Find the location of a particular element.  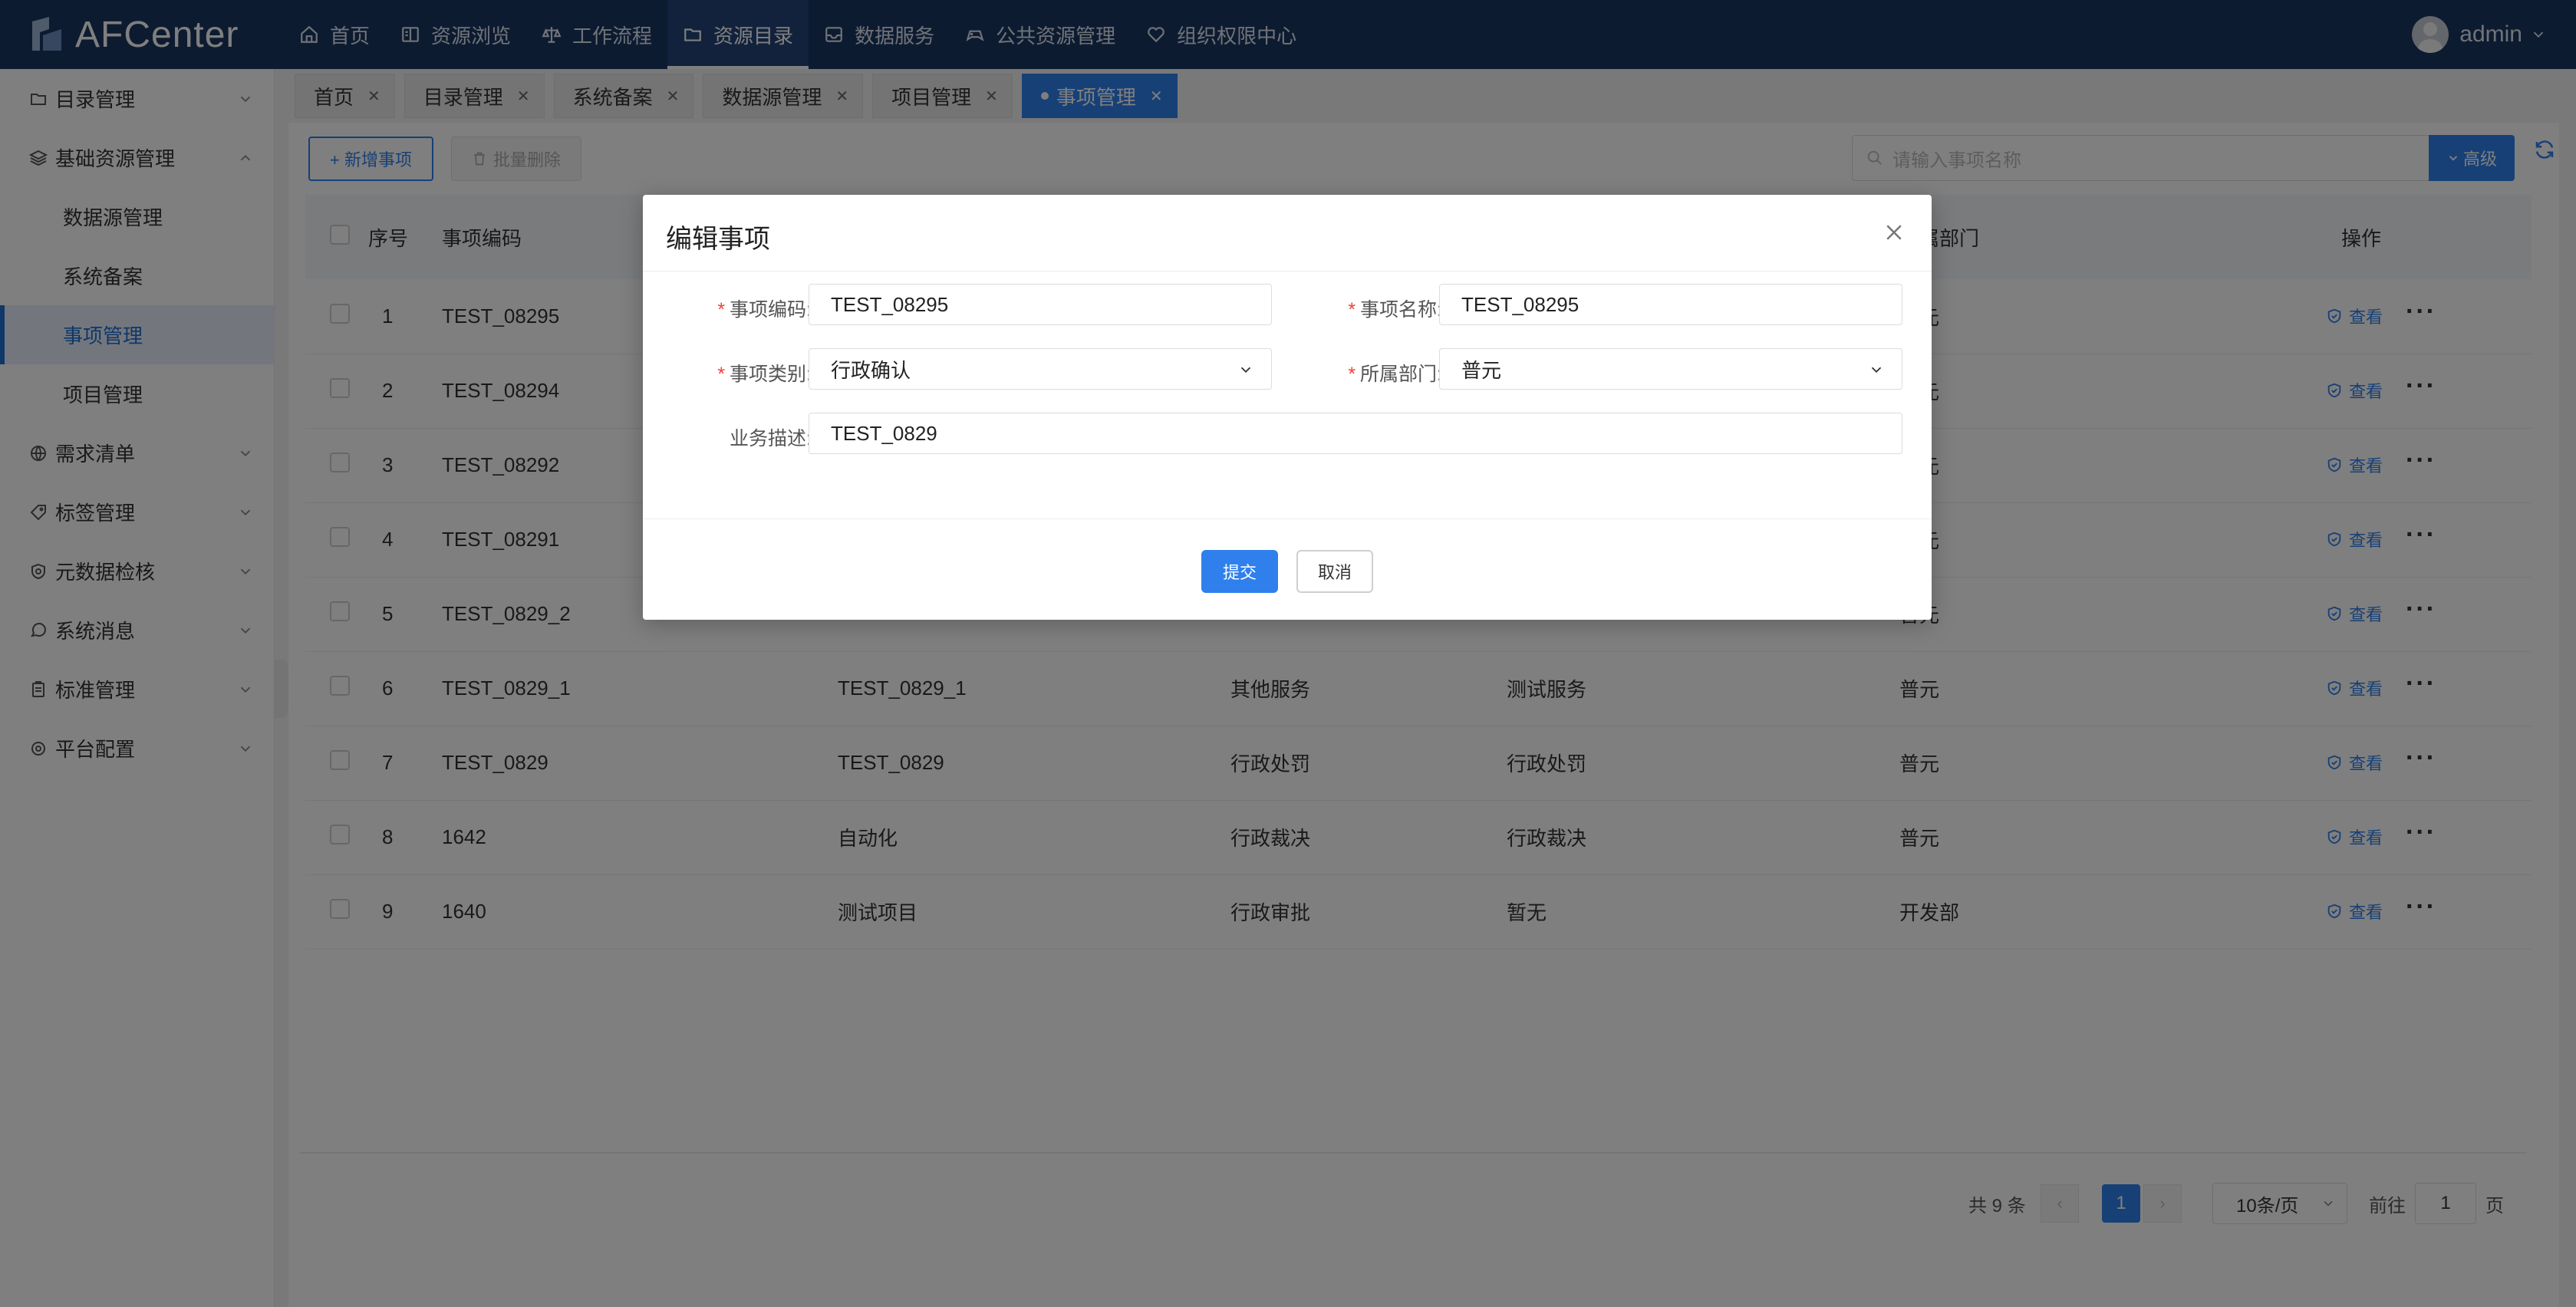

matter-code-label: * 事项编码: is located at coordinates (743, 308).